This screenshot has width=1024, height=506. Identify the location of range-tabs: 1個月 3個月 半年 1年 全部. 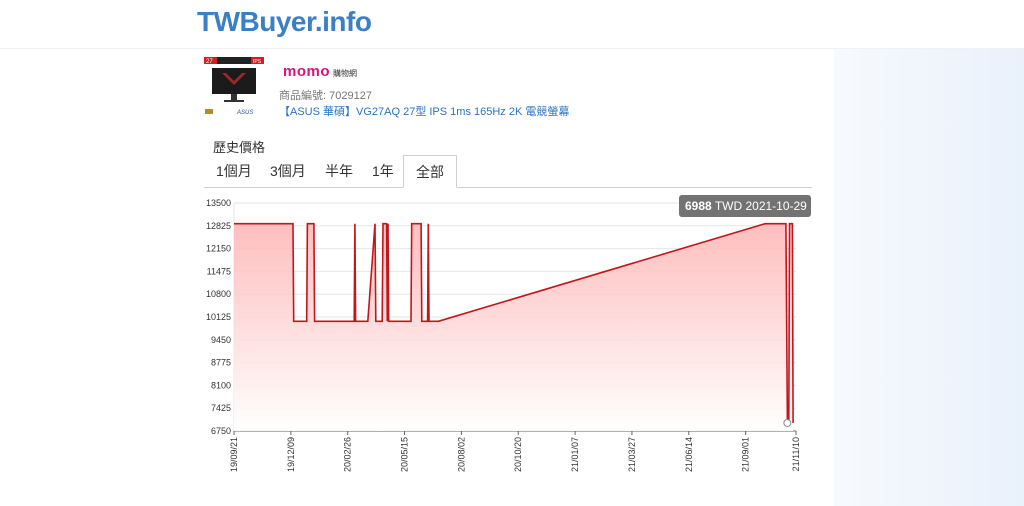
(508, 171).